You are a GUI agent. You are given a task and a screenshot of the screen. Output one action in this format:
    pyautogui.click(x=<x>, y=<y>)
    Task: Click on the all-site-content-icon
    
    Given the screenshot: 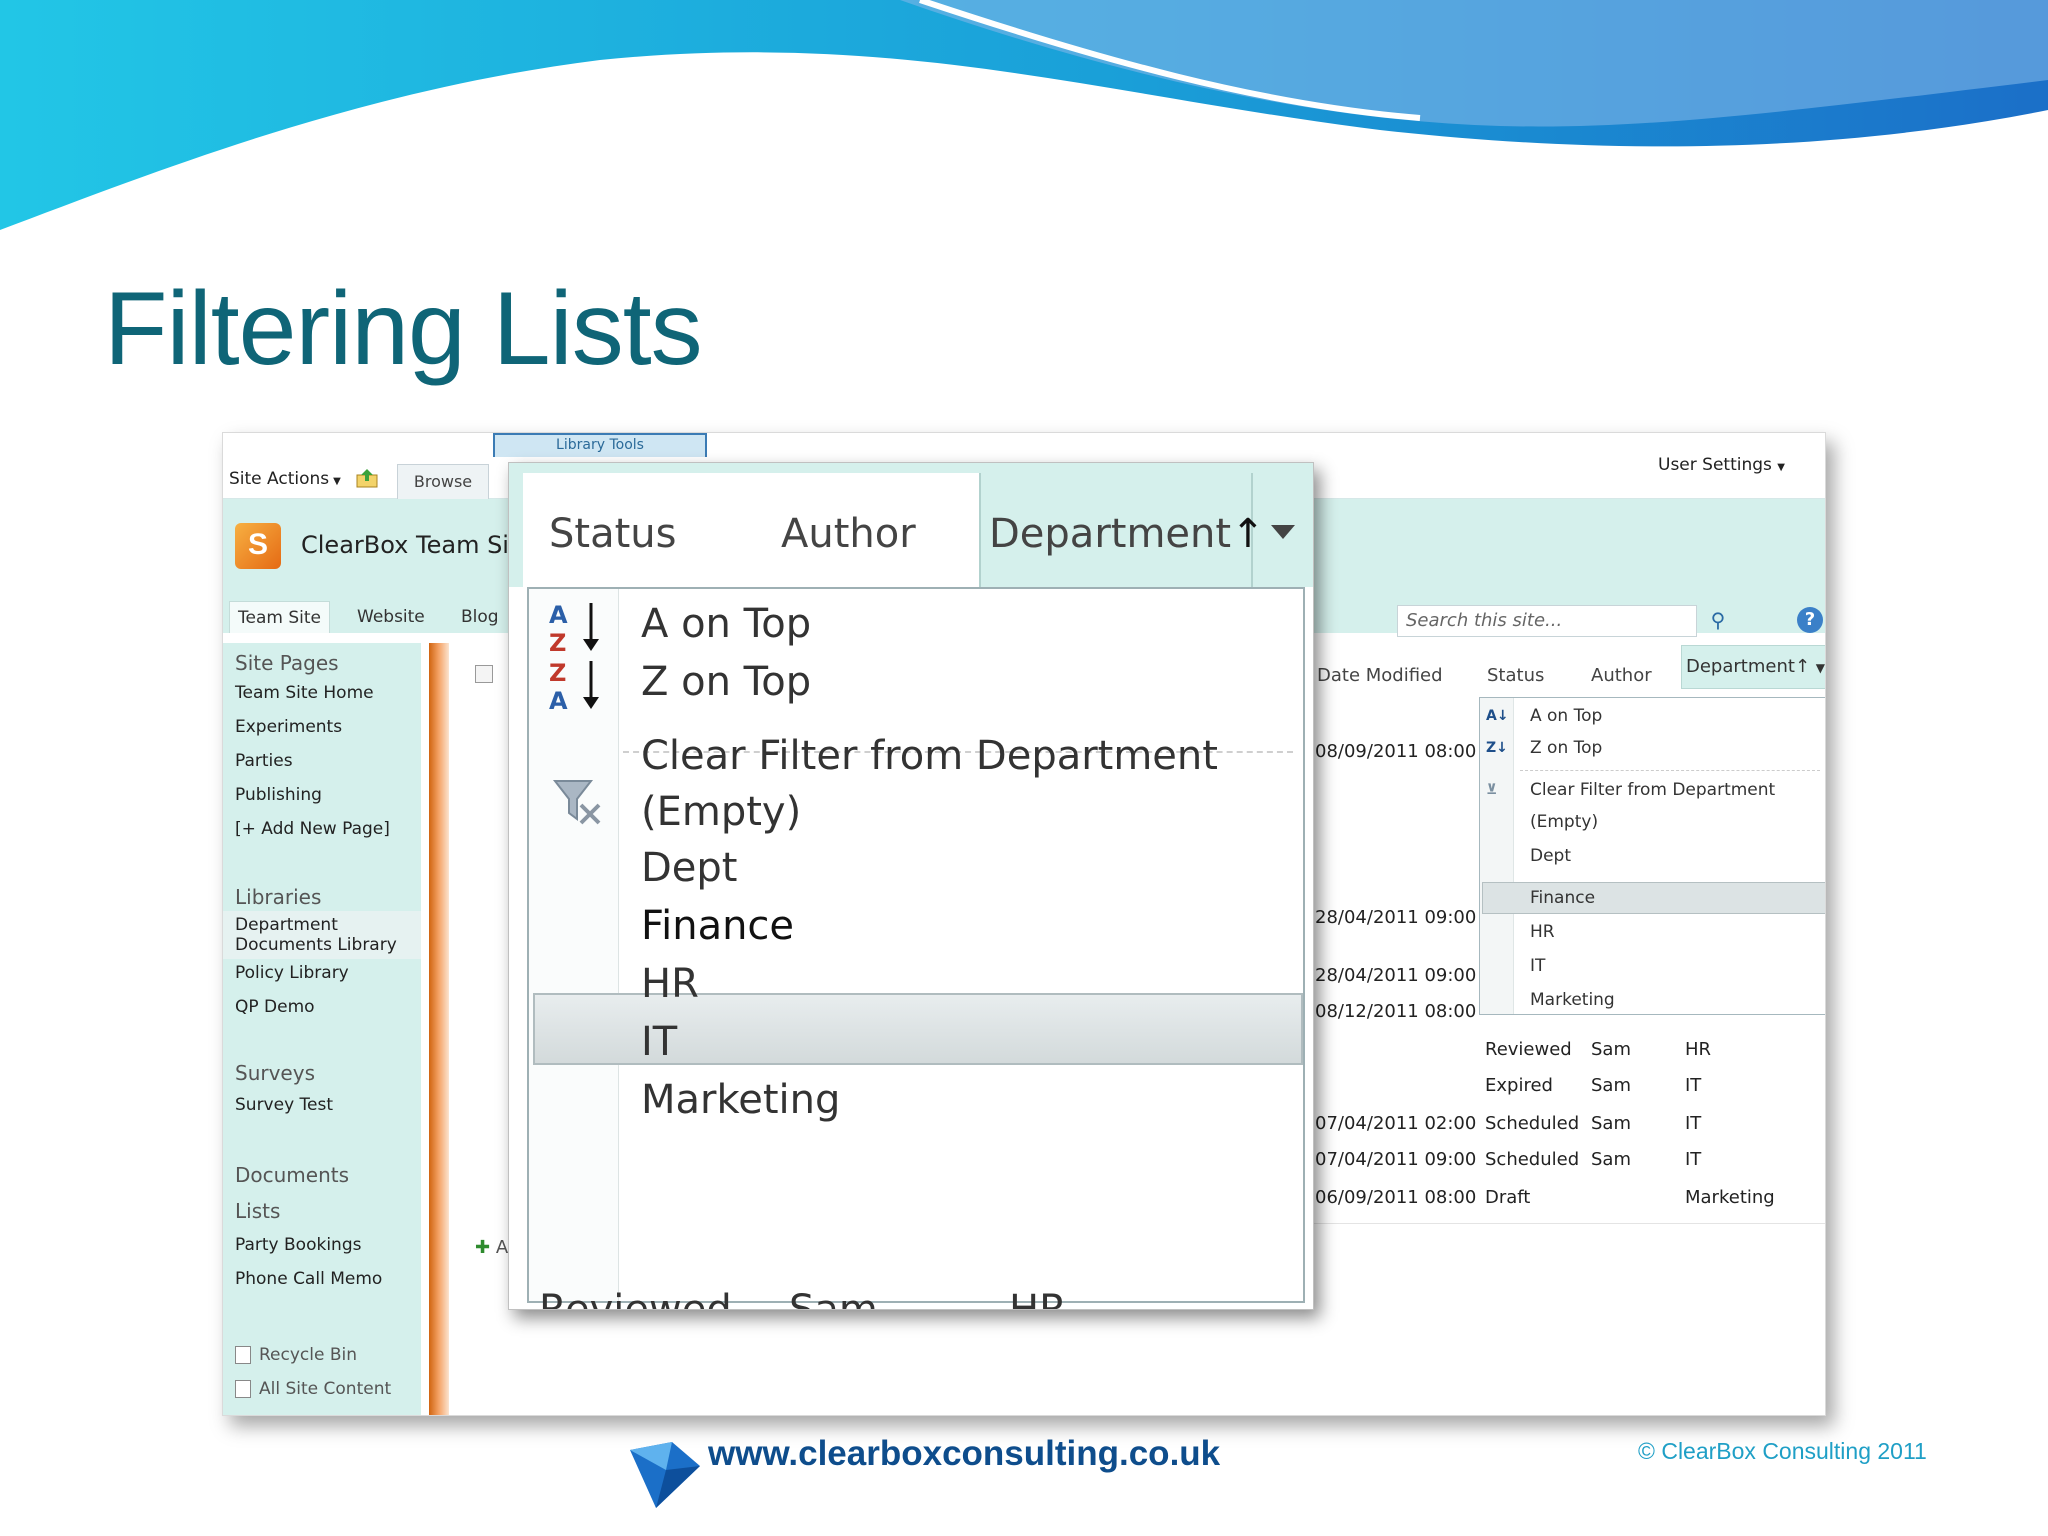 What is the action you would take?
    pyautogui.click(x=243, y=1389)
    